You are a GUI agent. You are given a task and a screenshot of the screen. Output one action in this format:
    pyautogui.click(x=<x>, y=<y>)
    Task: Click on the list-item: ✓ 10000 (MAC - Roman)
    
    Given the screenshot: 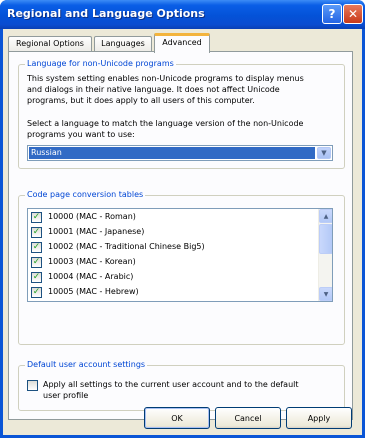 What is the action you would take?
    pyautogui.click(x=166, y=217)
    